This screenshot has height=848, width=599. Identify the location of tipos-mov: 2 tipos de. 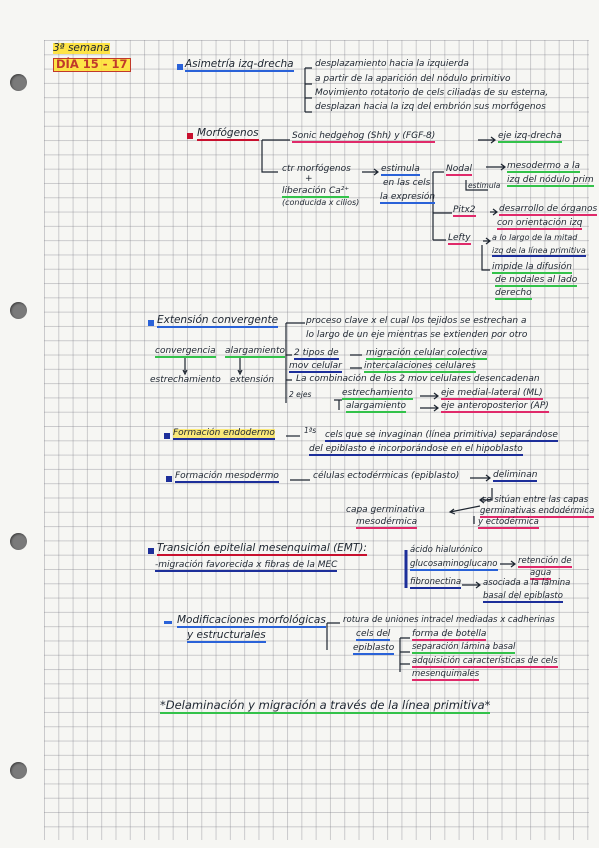
(316, 354).